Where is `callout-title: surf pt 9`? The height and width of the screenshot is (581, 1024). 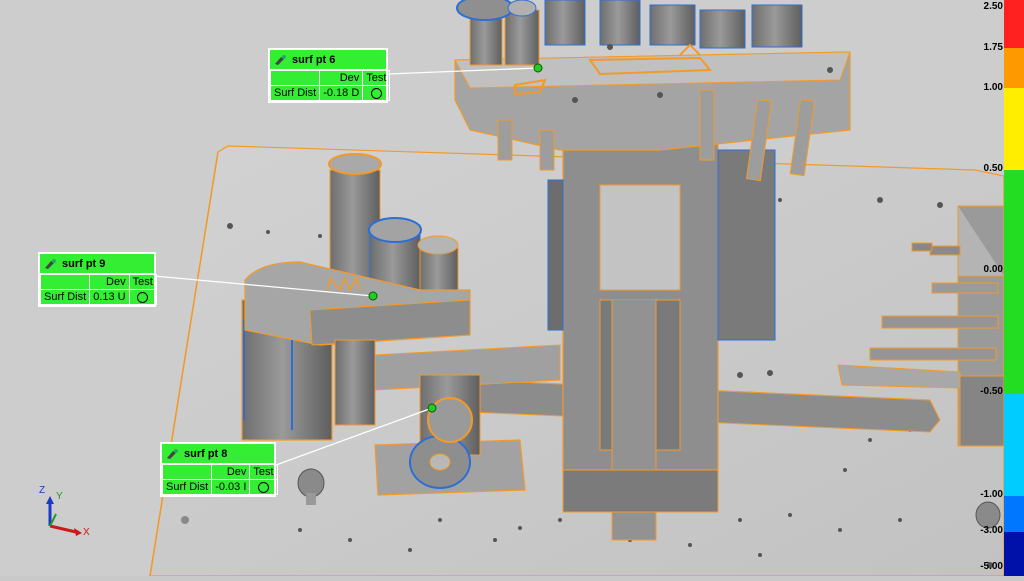
callout-title: surf pt 9 is located at coordinates (84, 263).